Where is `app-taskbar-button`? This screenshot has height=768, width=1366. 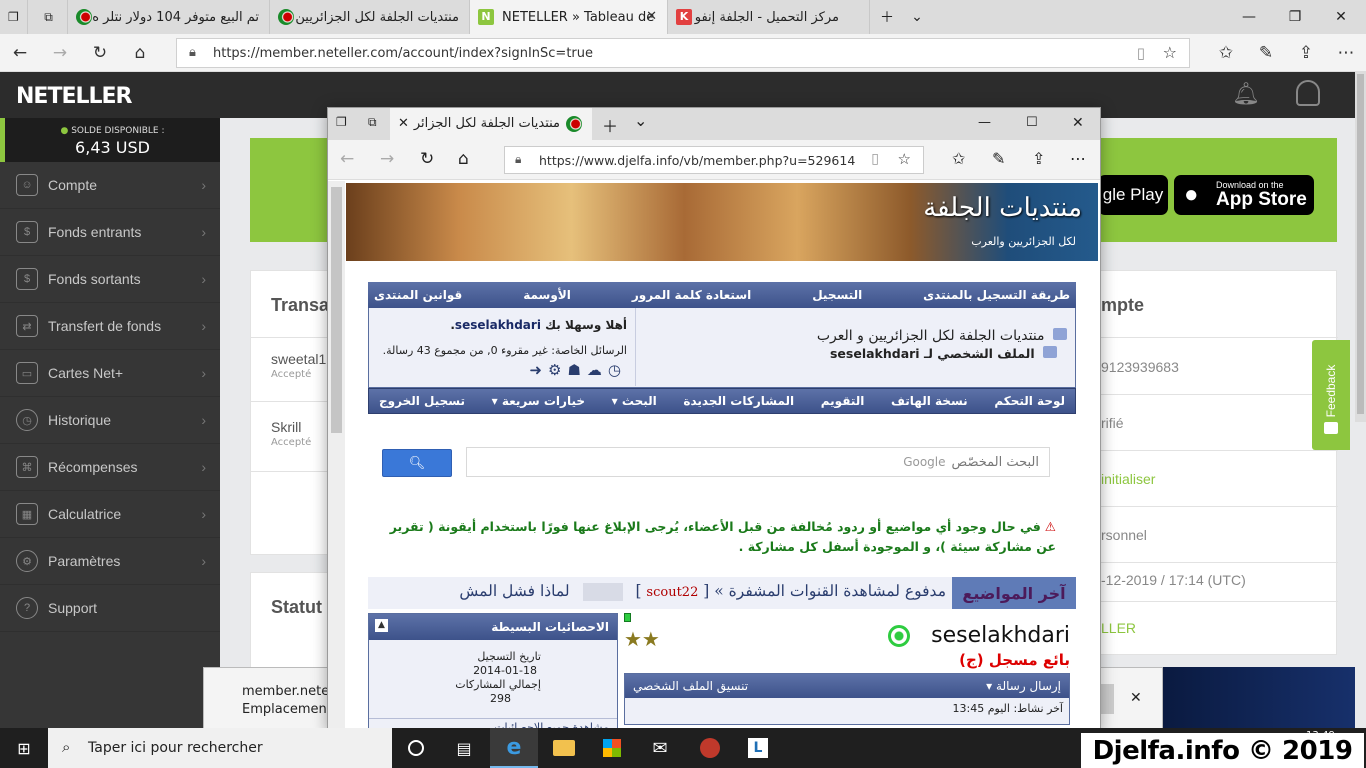 app-taskbar-button is located at coordinates (710, 748).